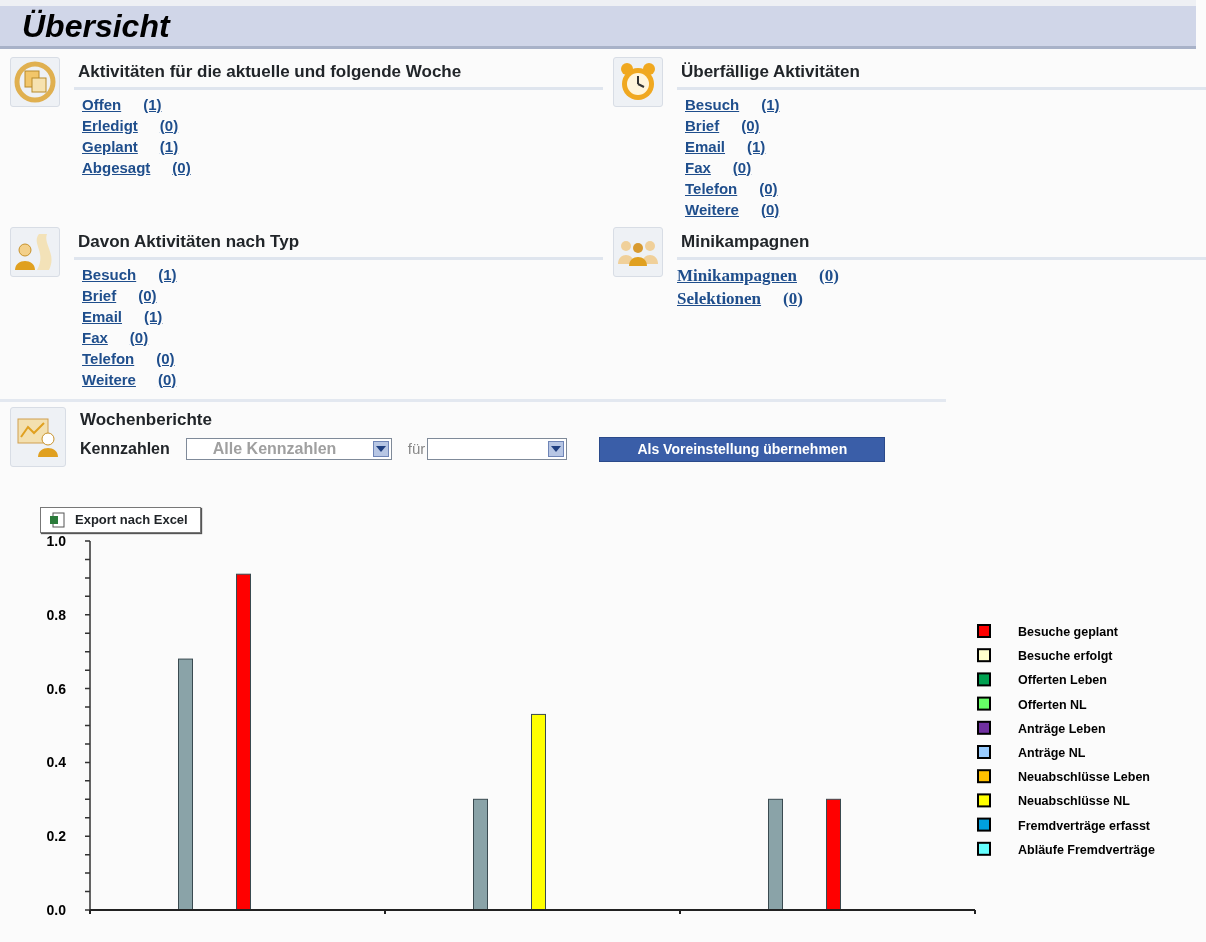 Image resolution: width=1206 pixels, height=942 pixels. Describe the element at coordinates (122, 104) in the screenshot. I see `activity-link: Offen (1)` at that location.